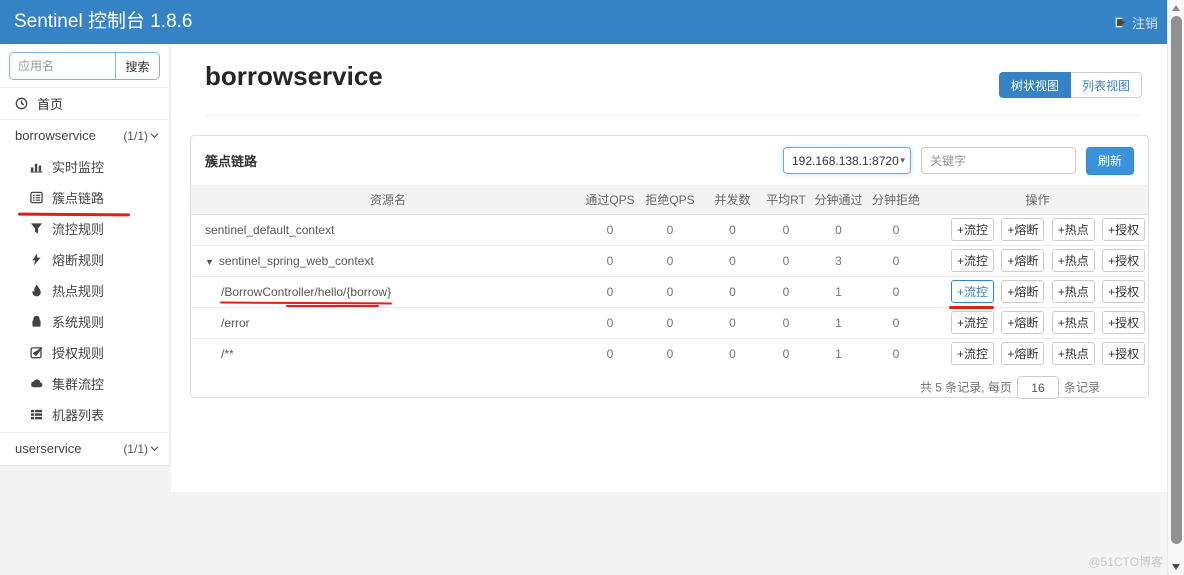  What do you see at coordinates (838, 229) in the screenshot?
I see `cell-minute-pass: 0` at bounding box center [838, 229].